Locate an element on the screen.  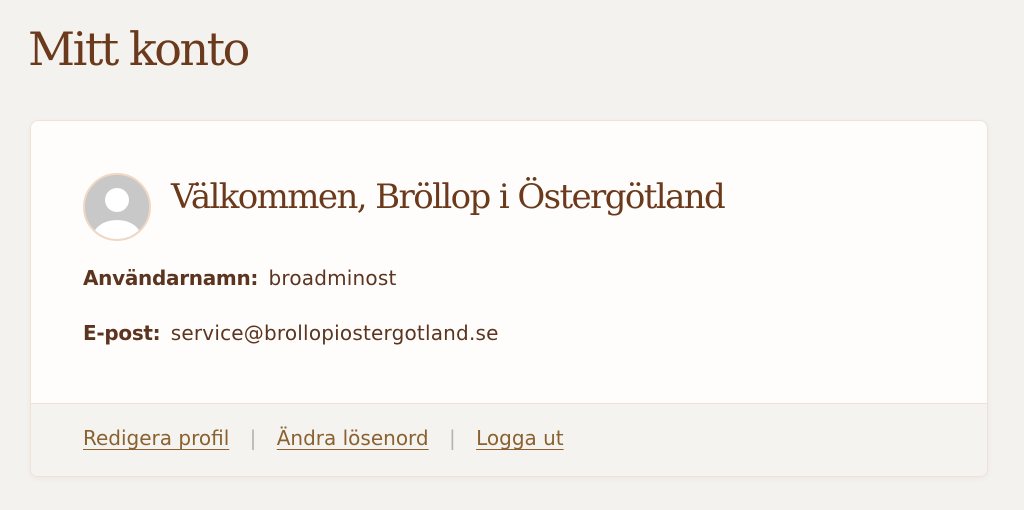
email-row: E-post: service@brollopiostergotland.se is located at coordinates (291, 333).